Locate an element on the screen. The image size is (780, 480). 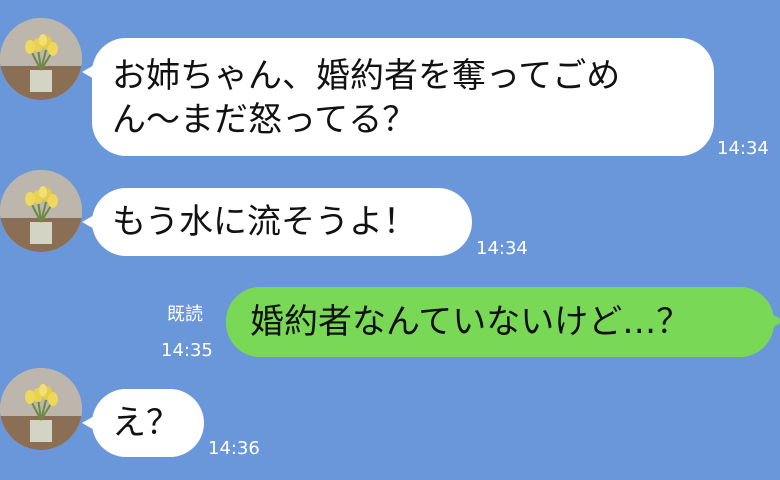
message-bubble-3: 婚約者なんていないけど…？ is located at coordinates (503, 322).